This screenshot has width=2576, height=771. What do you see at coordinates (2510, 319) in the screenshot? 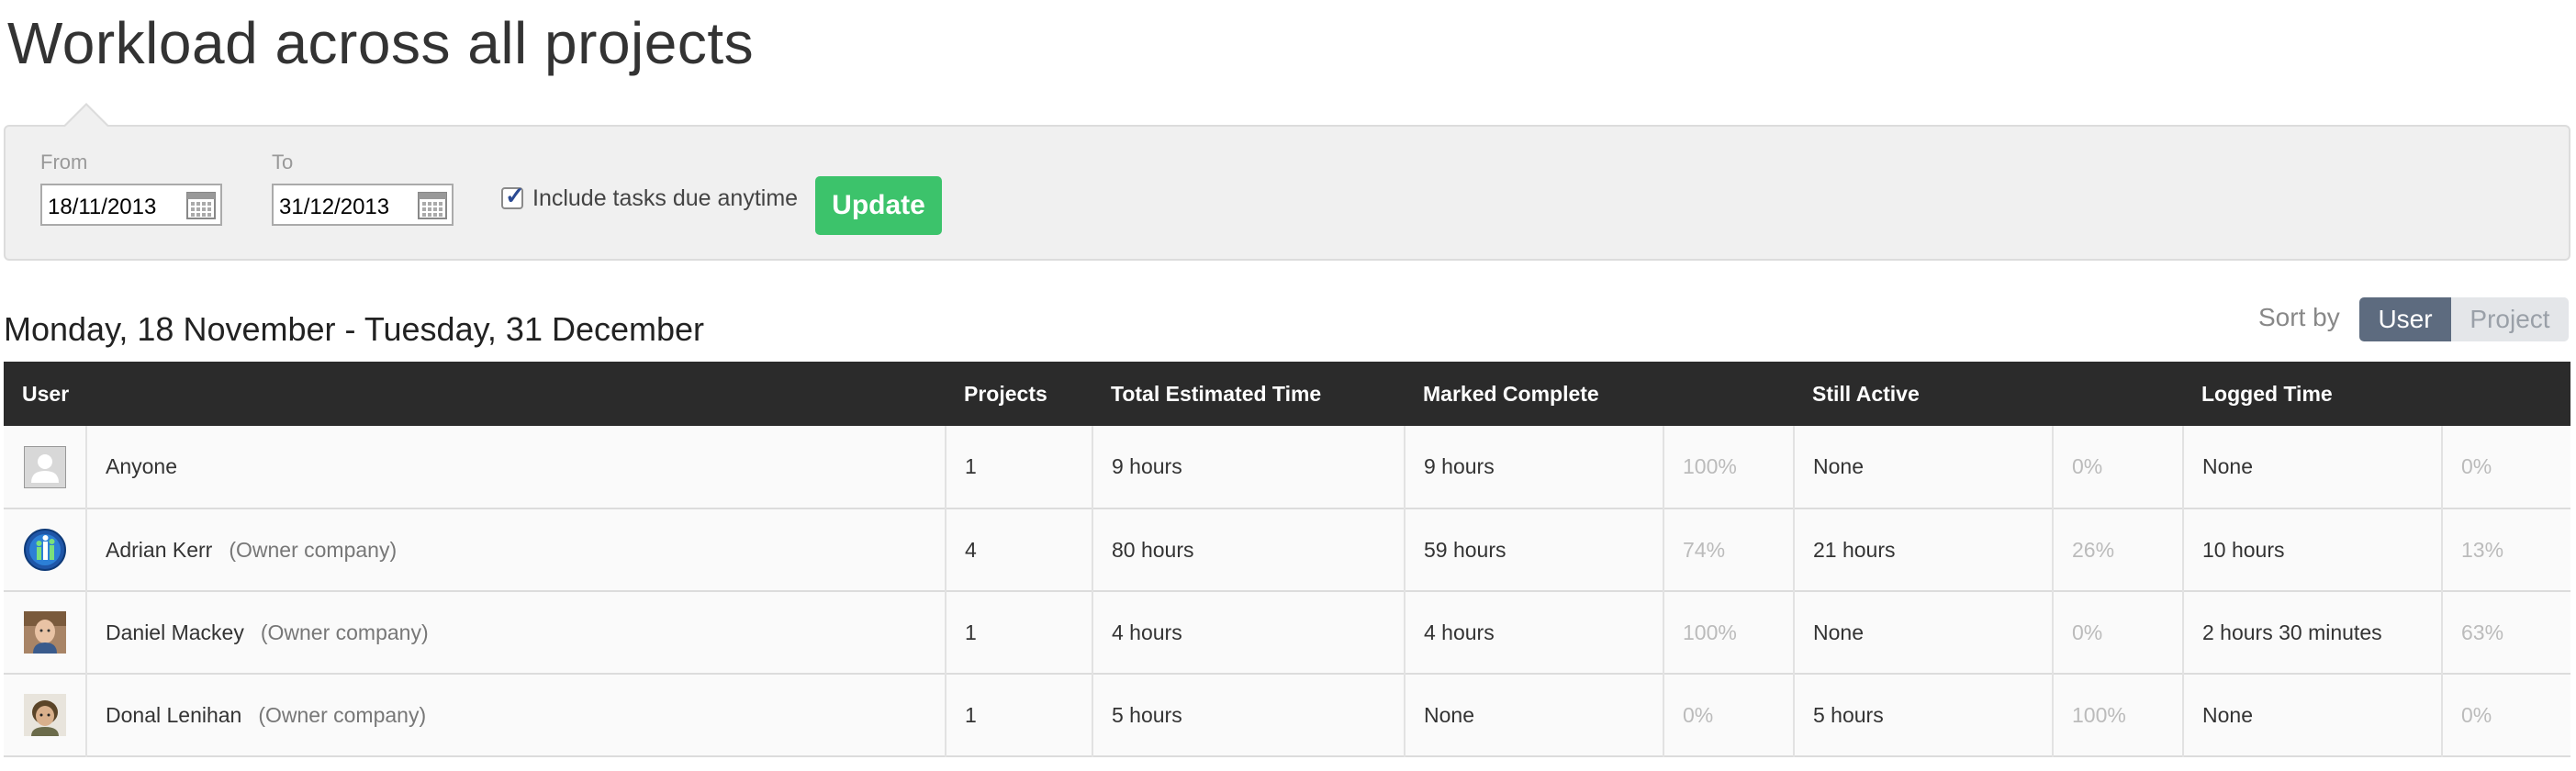
I see `sort-project-button: Project` at bounding box center [2510, 319].